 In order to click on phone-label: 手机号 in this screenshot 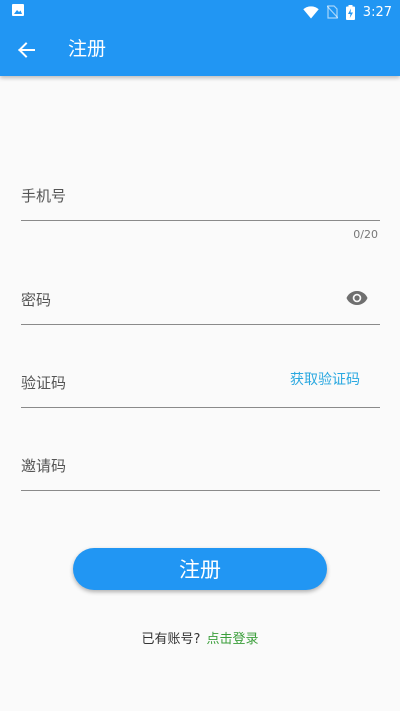, I will do `click(44, 196)`.